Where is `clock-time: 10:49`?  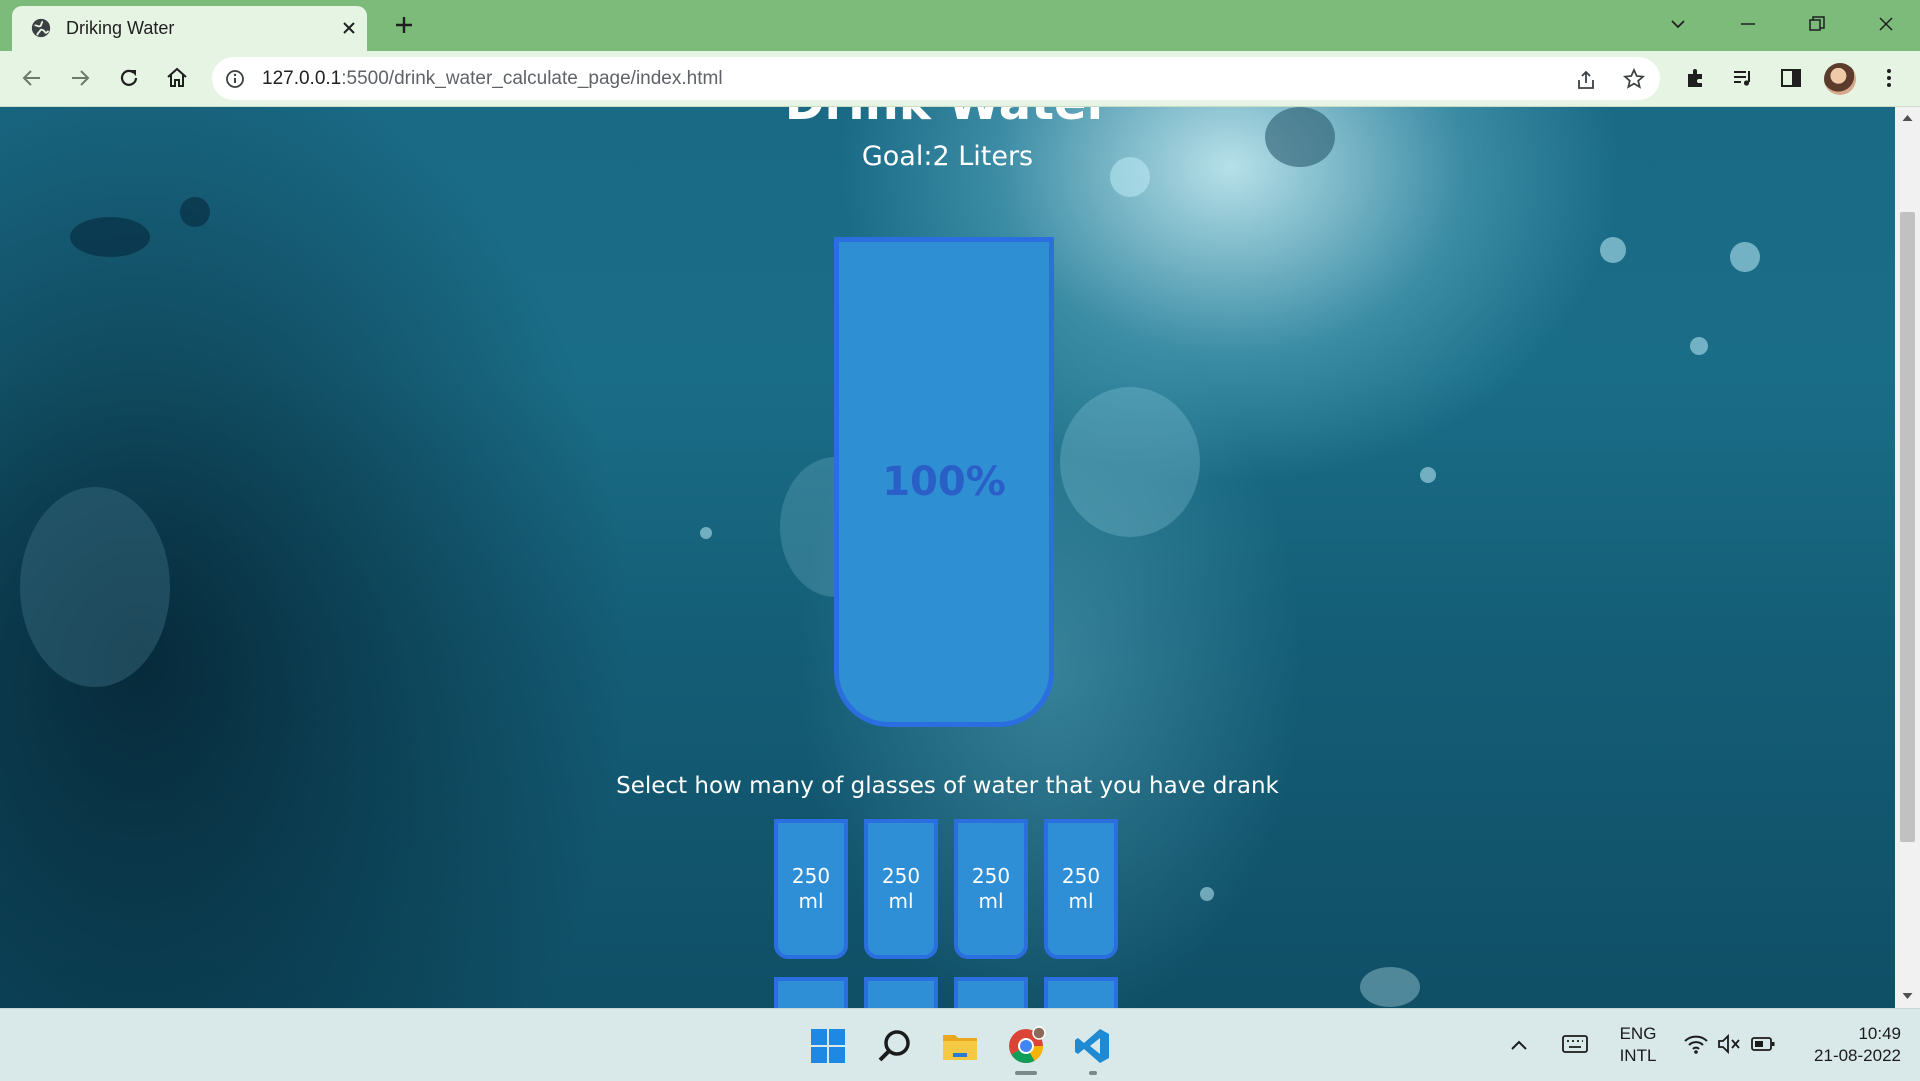 clock-time: 10:49 is located at coordinates (1879, 1033).